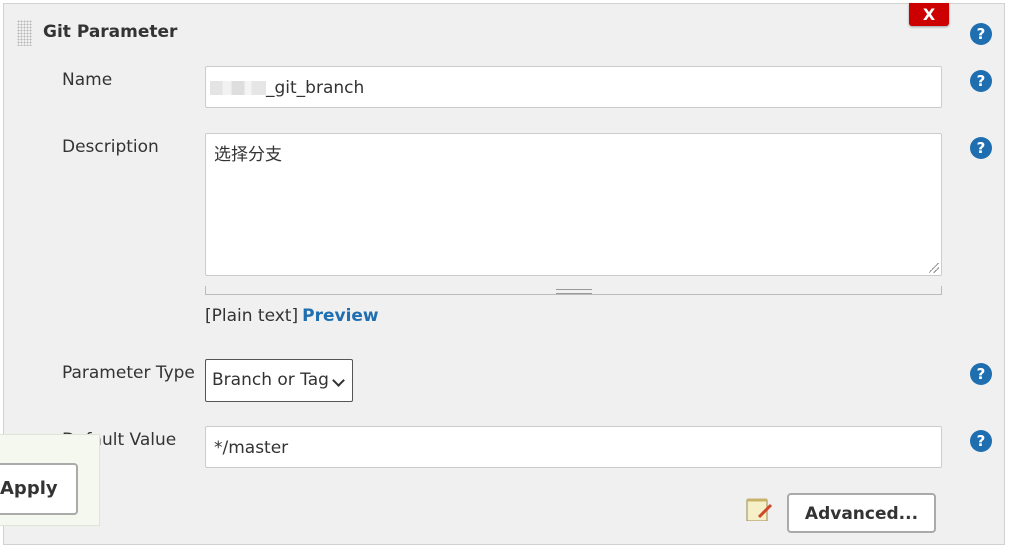  Describe the element at coordinates (981, 374) in the screenshot. I see `help-icon-parameter-type: ?` at that location.